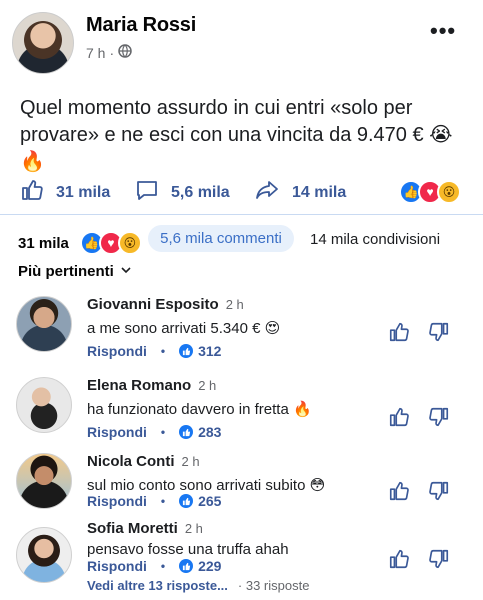  I want to click on chevron-down-icon, so click(126, 271).